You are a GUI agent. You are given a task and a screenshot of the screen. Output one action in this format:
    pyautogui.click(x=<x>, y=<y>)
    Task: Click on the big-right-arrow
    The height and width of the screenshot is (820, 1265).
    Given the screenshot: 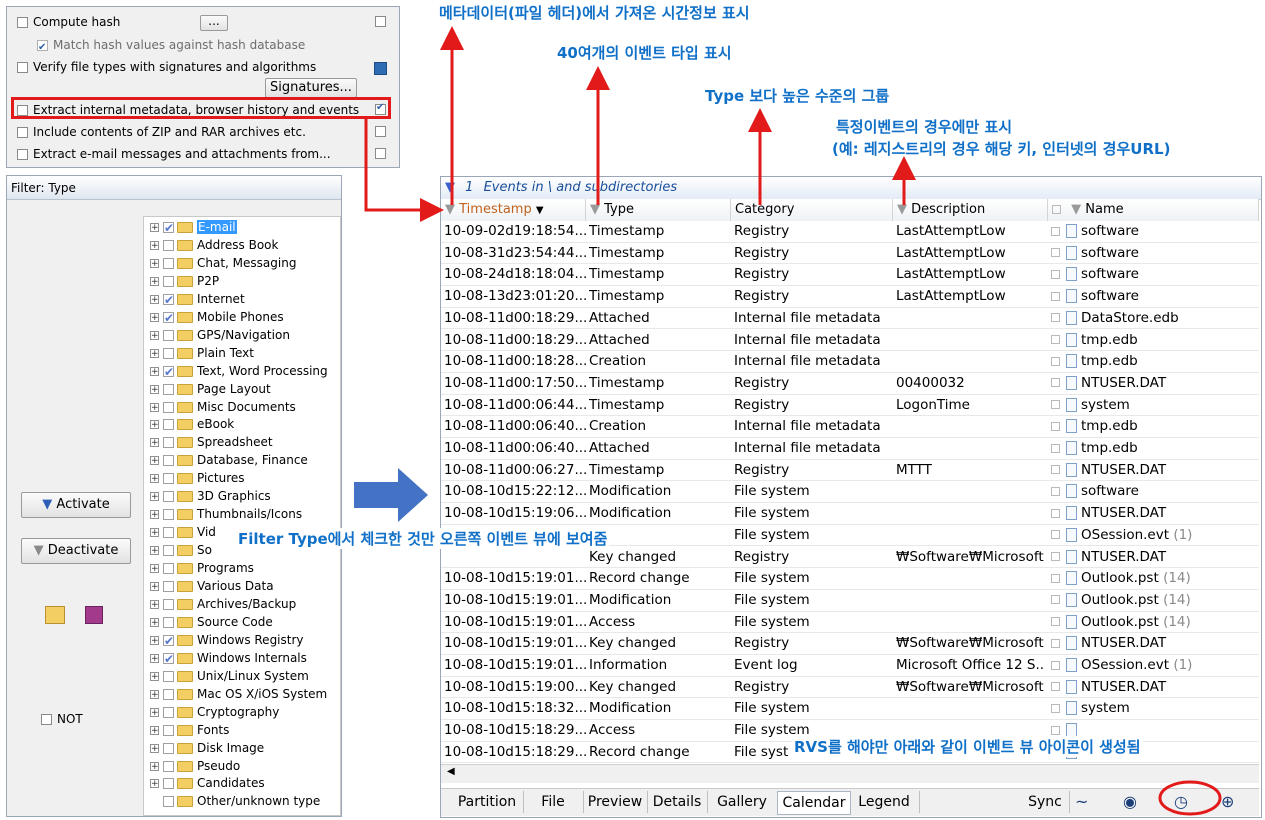 What is the action you would take?
    pyautogui.click(x=391, y=495)
    